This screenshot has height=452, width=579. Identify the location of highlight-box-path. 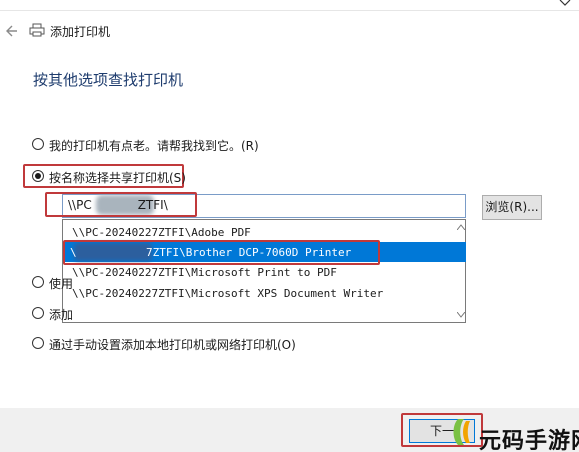
(121, 204).